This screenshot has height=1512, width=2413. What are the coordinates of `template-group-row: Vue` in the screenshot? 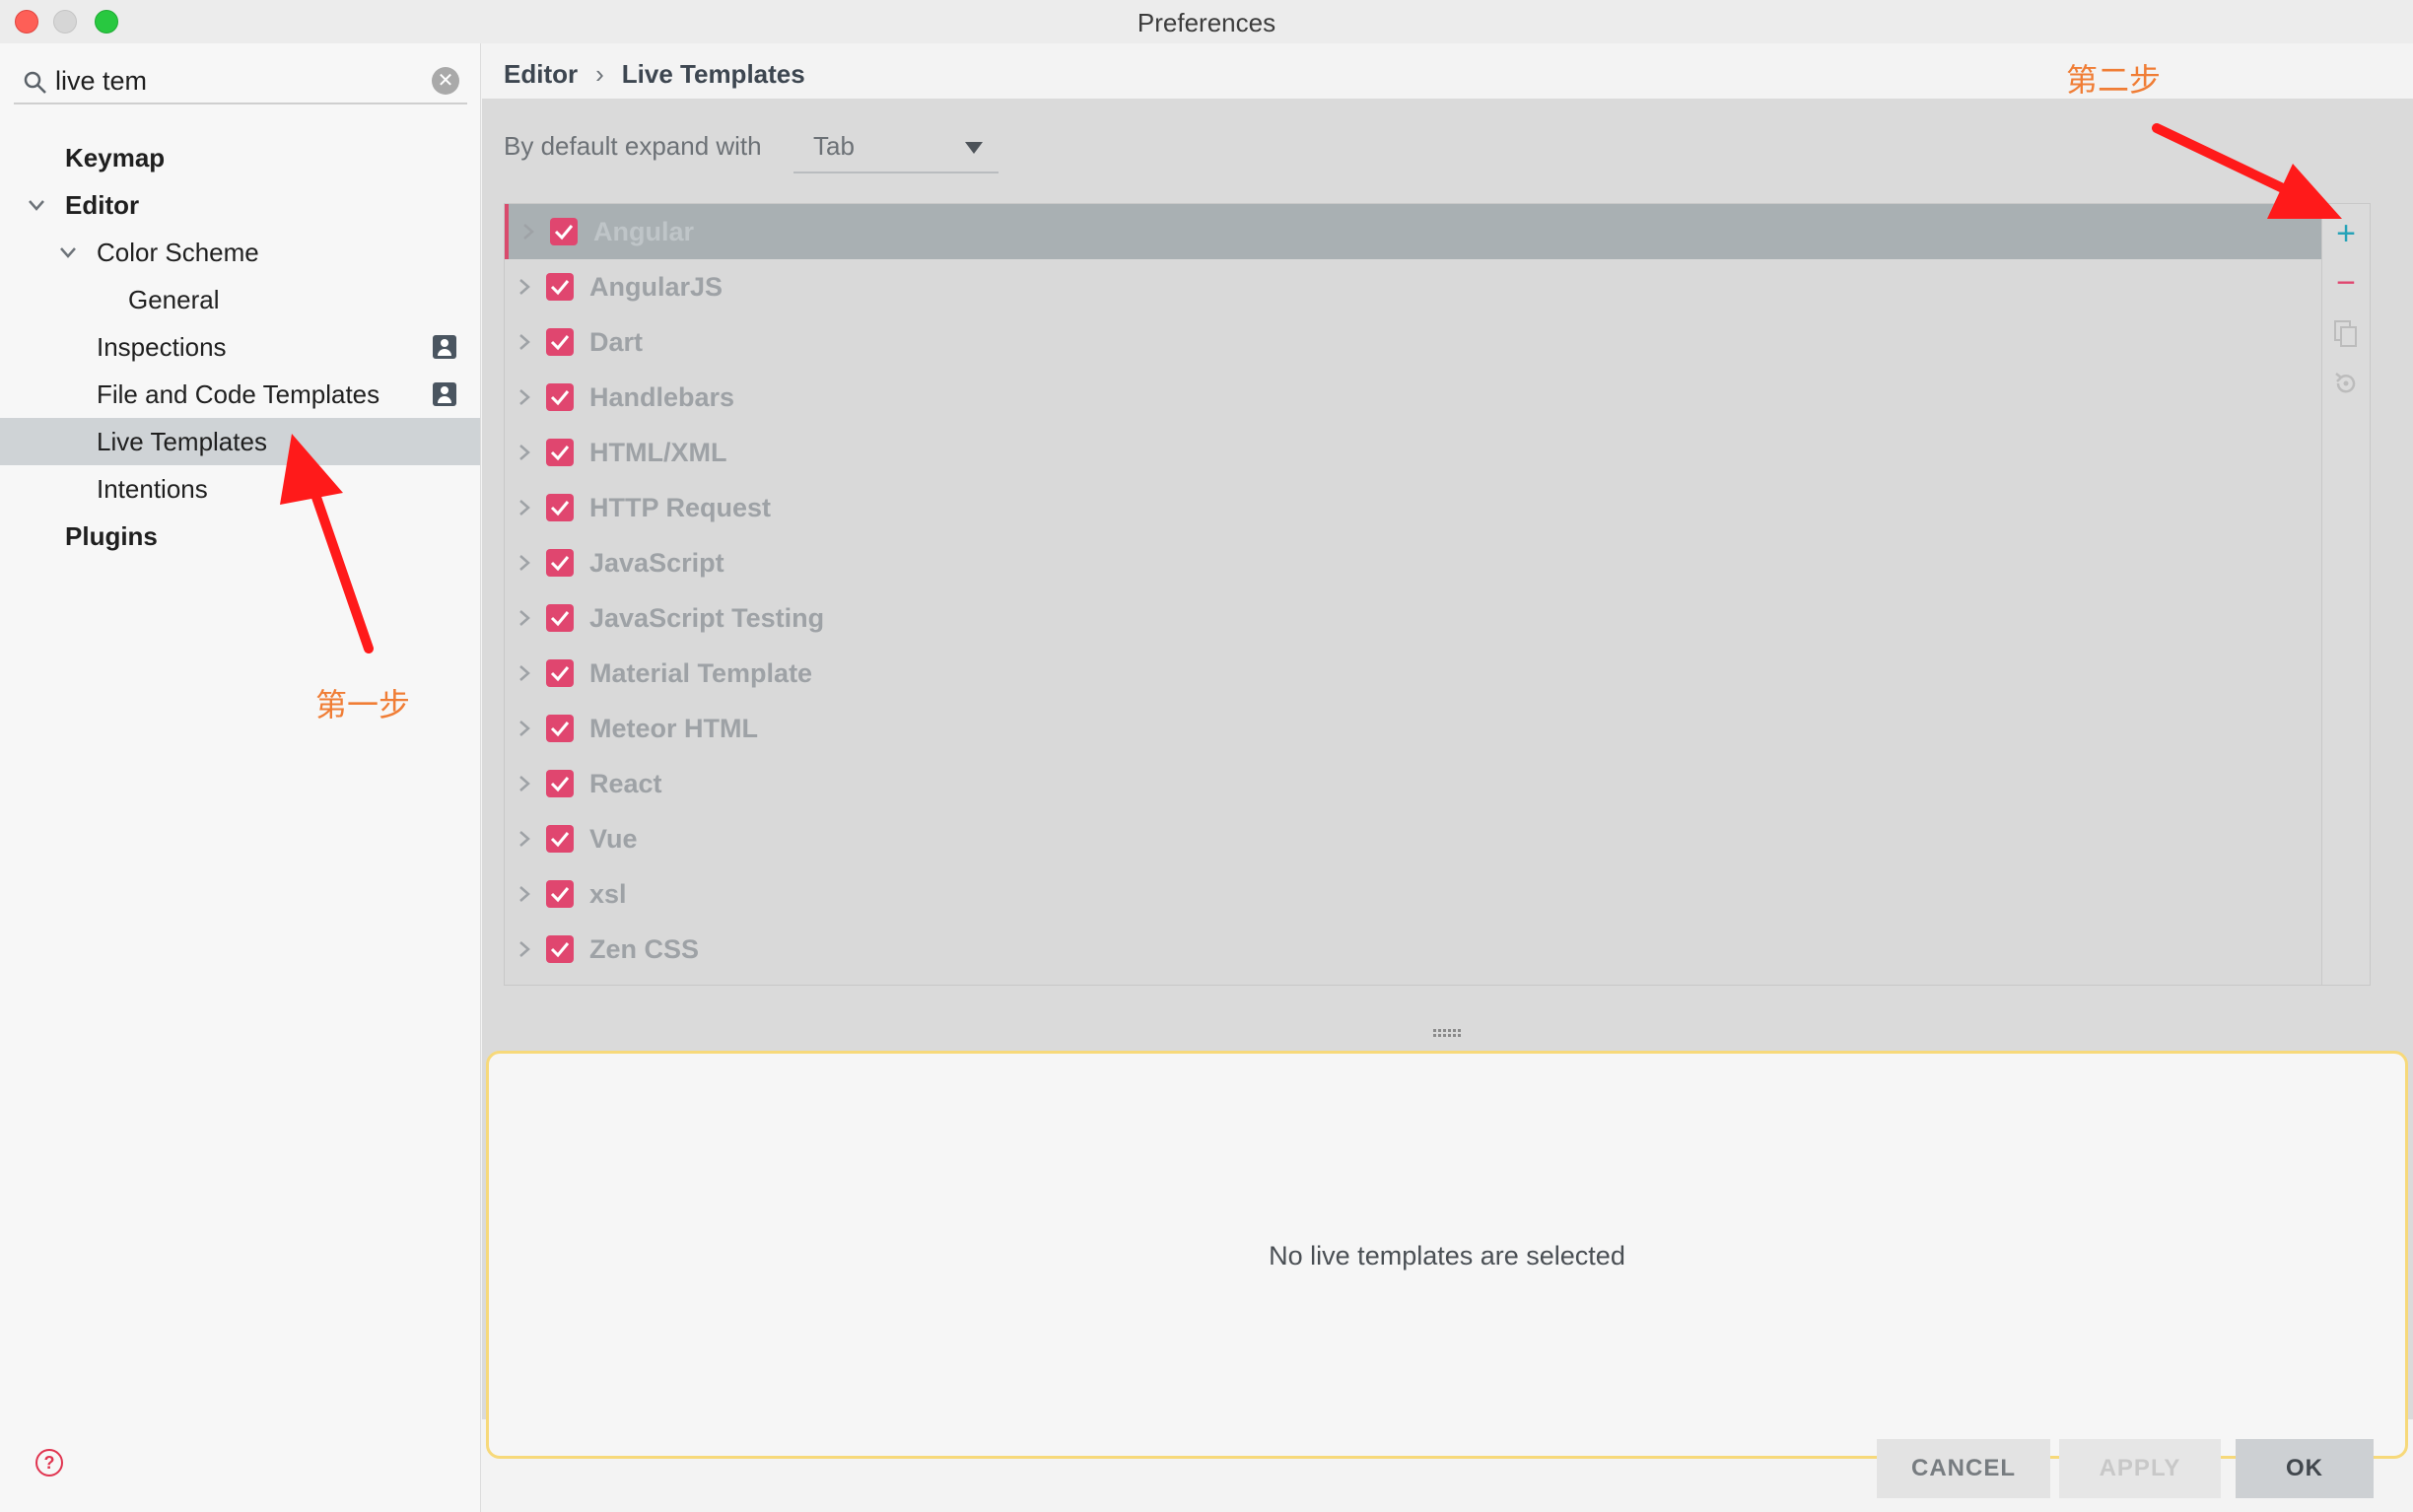 It's located at (1426, 838).